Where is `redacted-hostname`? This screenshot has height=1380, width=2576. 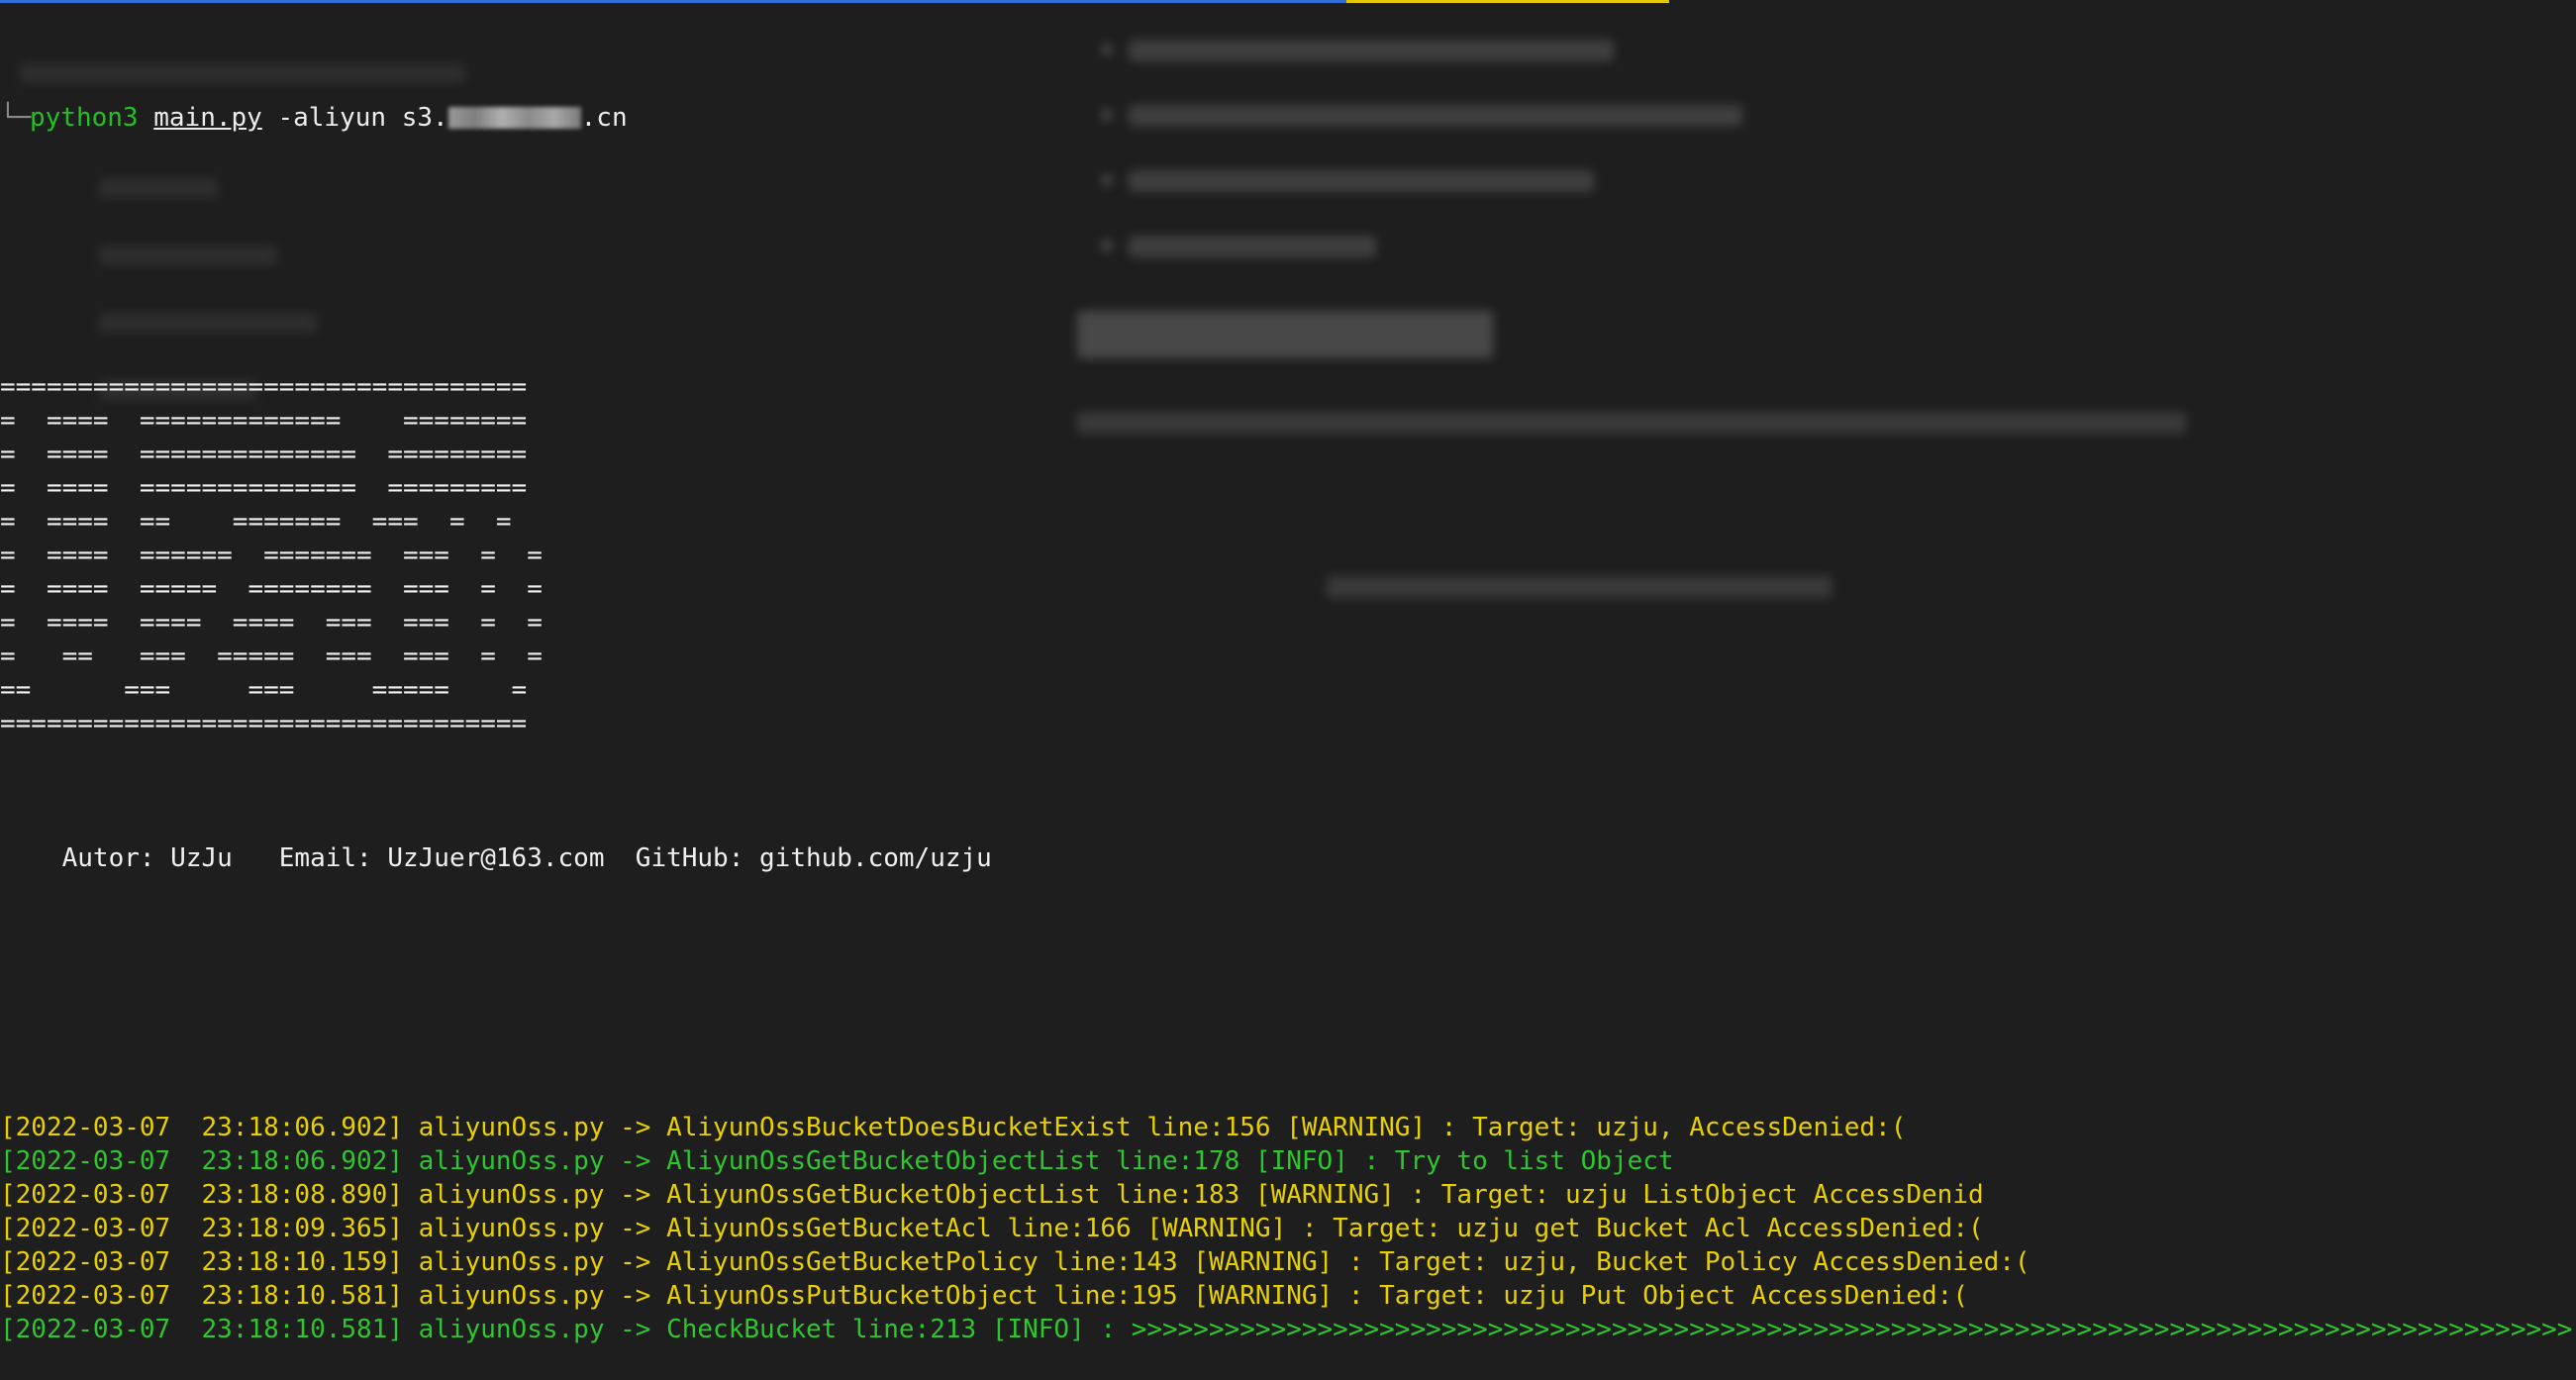 redacted-hostname is located at coordinates (514, 118).